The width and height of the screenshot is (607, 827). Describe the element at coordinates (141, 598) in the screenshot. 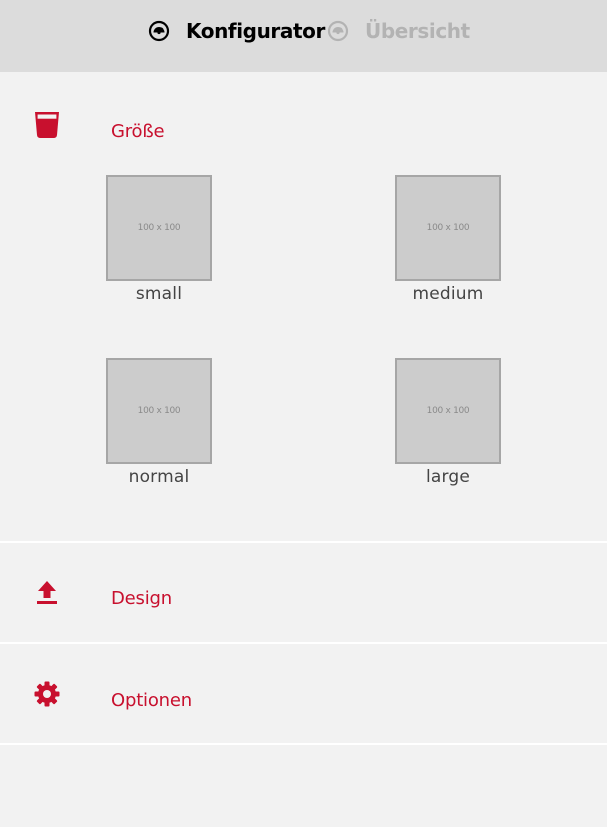

I see `section-design-label: Design` at that location.